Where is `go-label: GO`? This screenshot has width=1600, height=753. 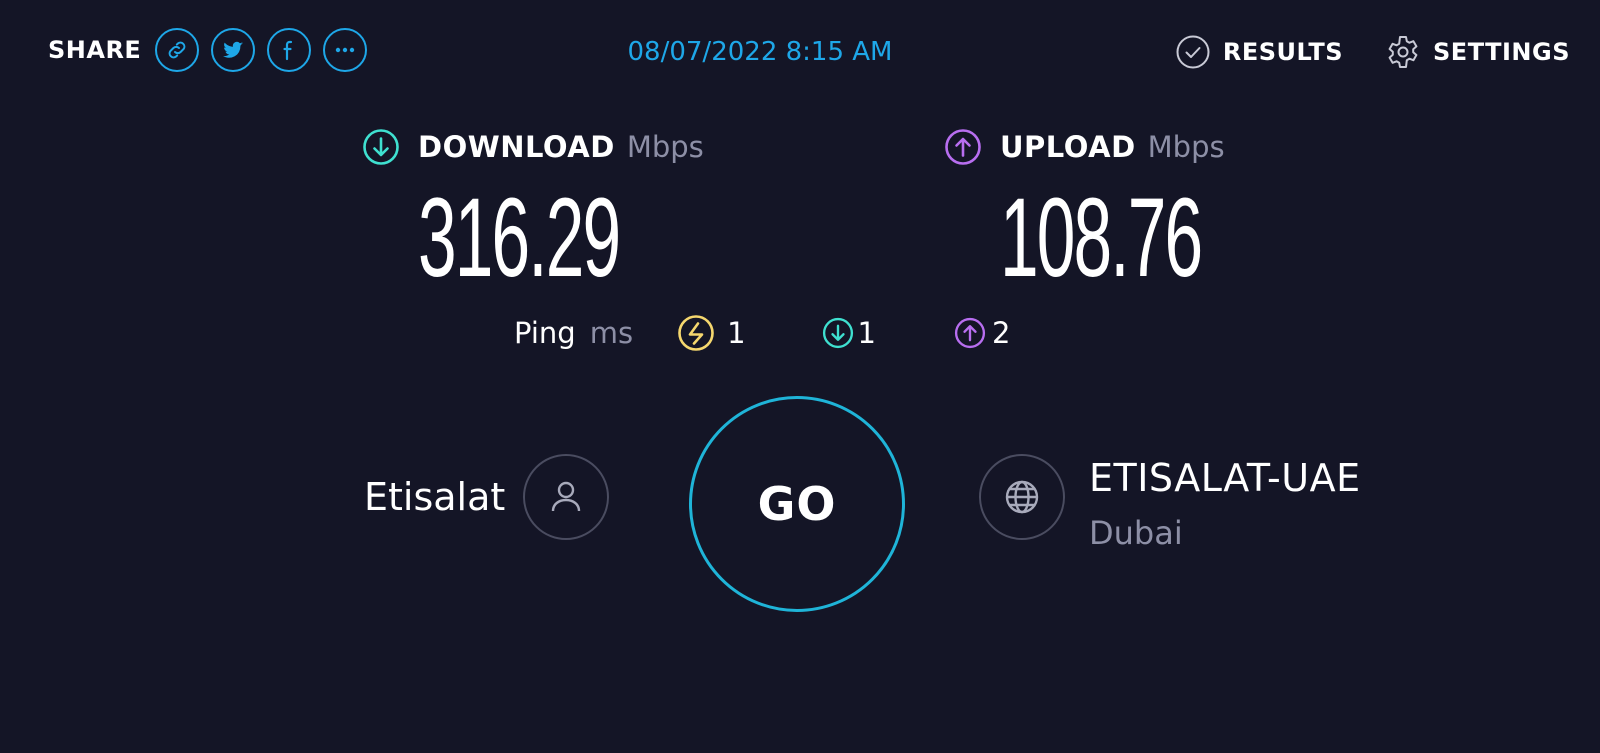
go-label: GO is located at coordinates (797, 504).